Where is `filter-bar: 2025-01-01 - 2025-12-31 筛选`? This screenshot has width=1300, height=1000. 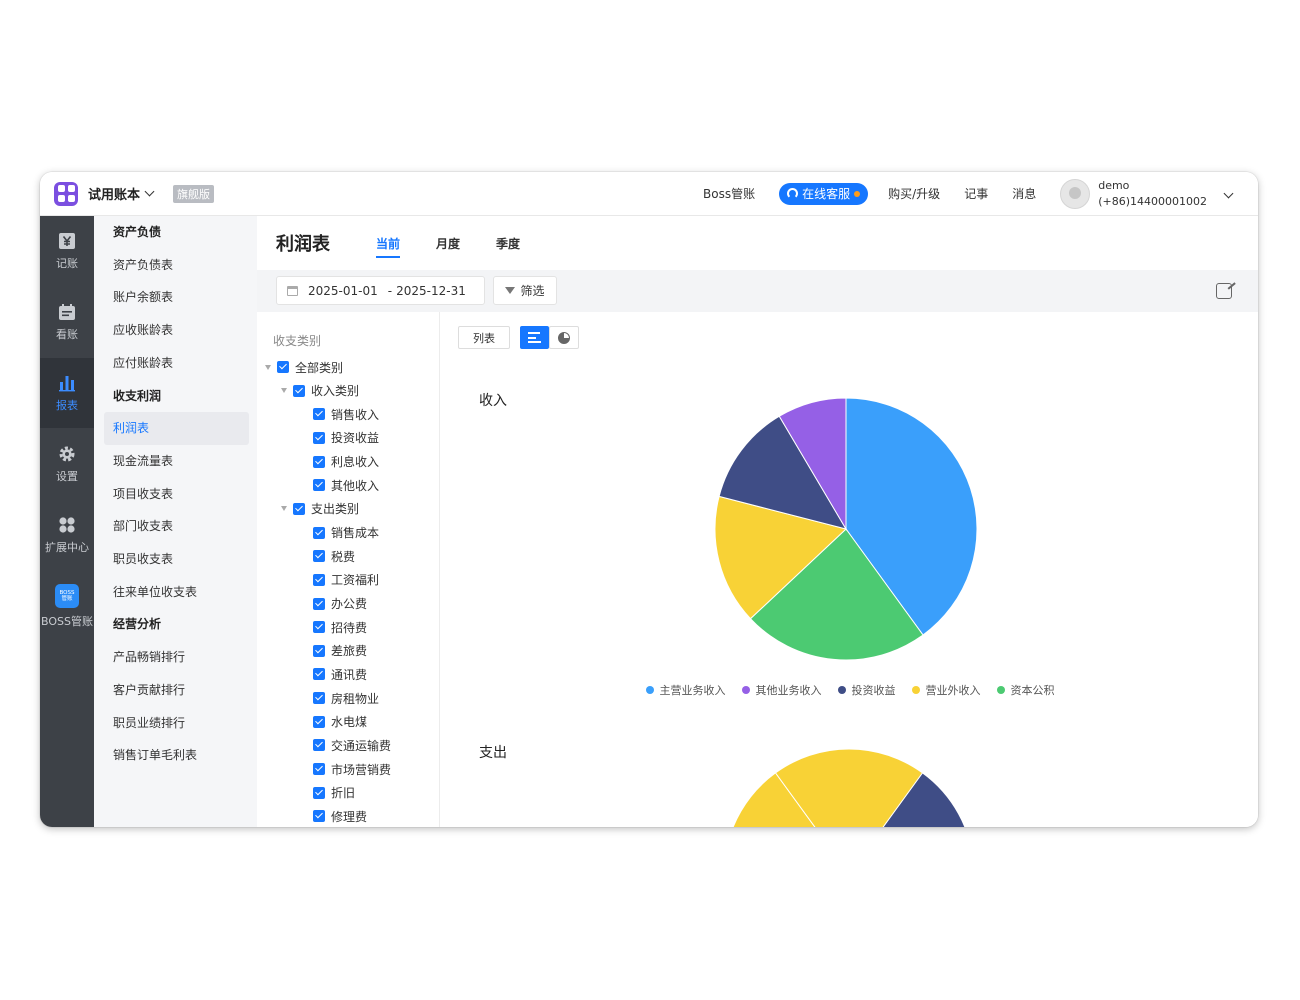
filter-bar: 2025-01-01 - 2025-12-31 筛选 is located at coordinates (757, 291).